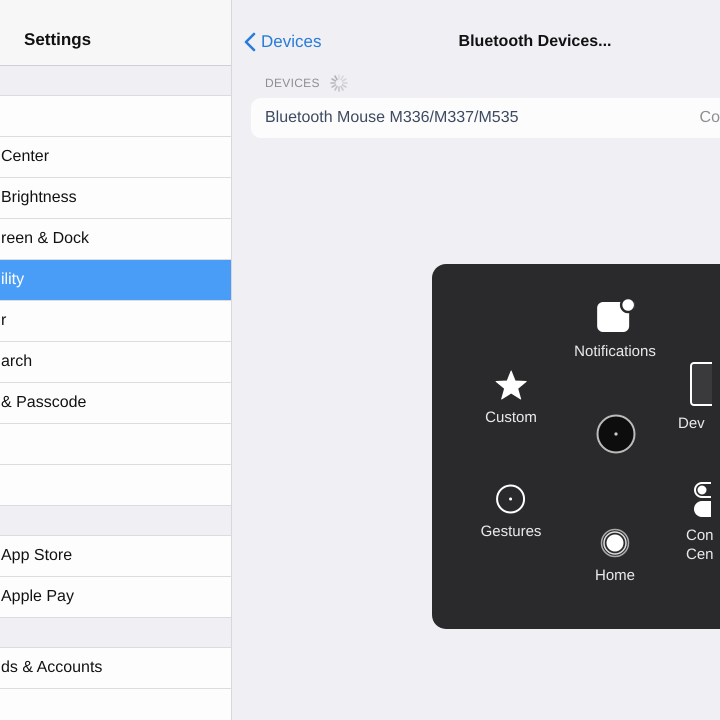 This screenshot has width=720, height=720. What do you see at coordinates (511, 499) in the screenshot?
I see `gesture-circle-icon` at bounding box center [511, 499].